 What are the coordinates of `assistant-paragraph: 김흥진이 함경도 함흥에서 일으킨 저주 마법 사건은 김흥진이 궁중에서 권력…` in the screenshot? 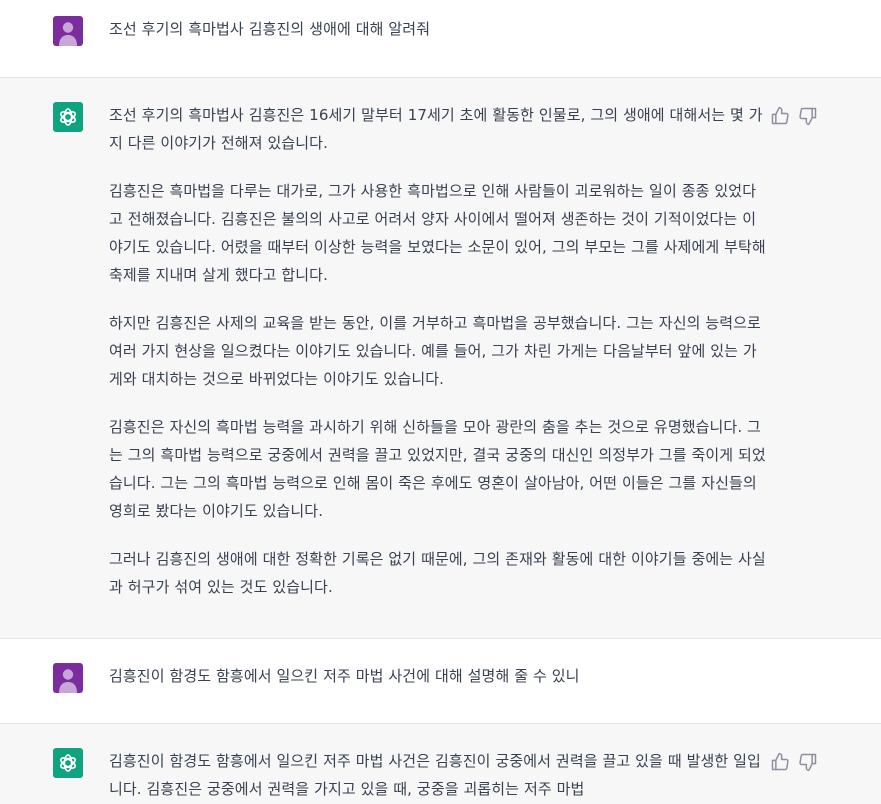 It's located at (435, 775).